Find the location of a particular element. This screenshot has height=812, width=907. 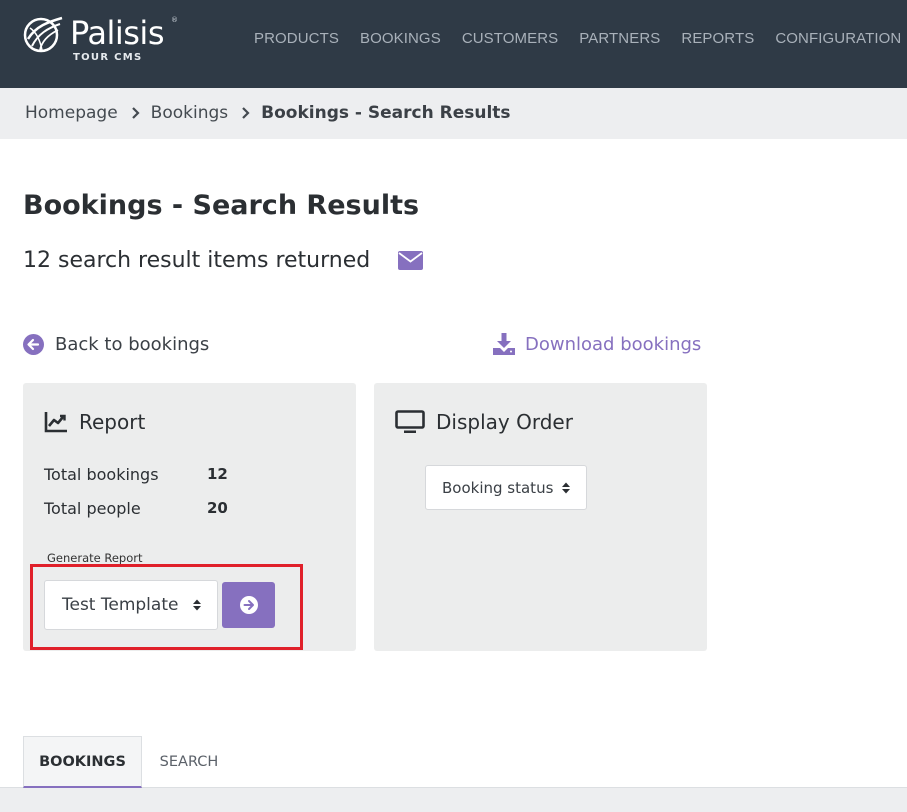

display-order-panel: Display Order Booking status is located at coordinates (540, 517).